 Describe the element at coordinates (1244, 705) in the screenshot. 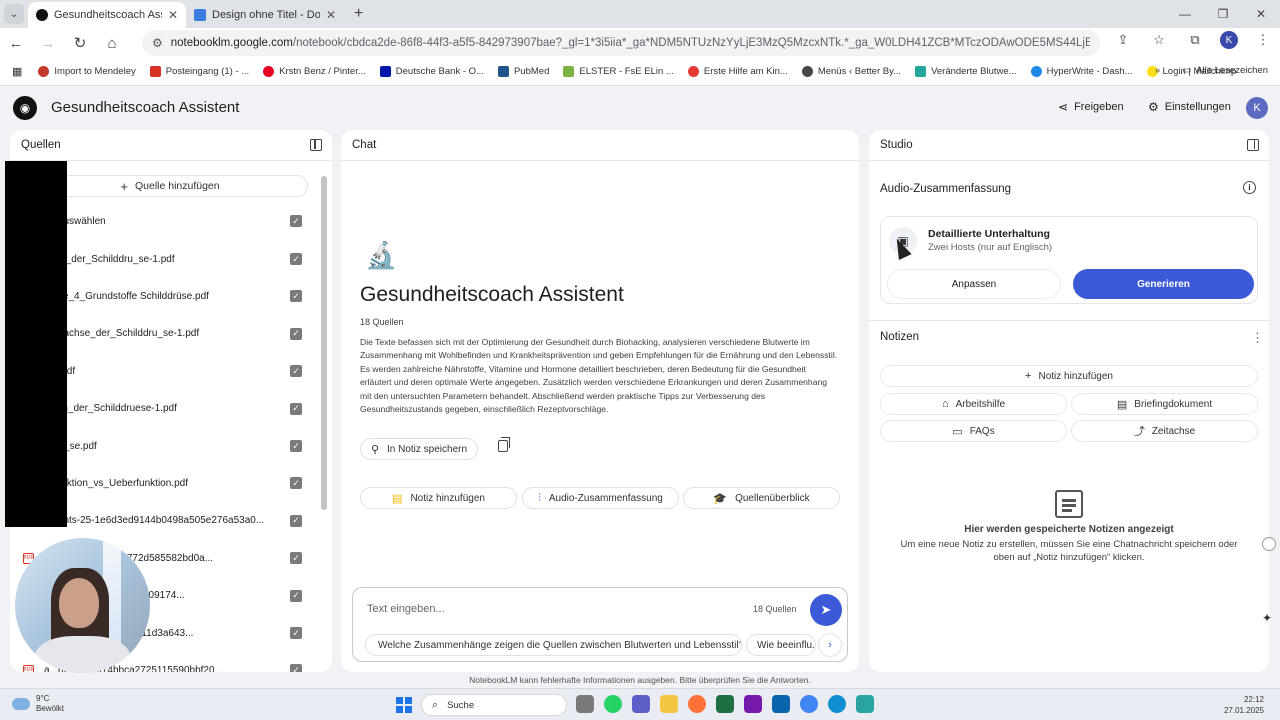

I see `system-clock: 22:12 27.01.2025` at that location.